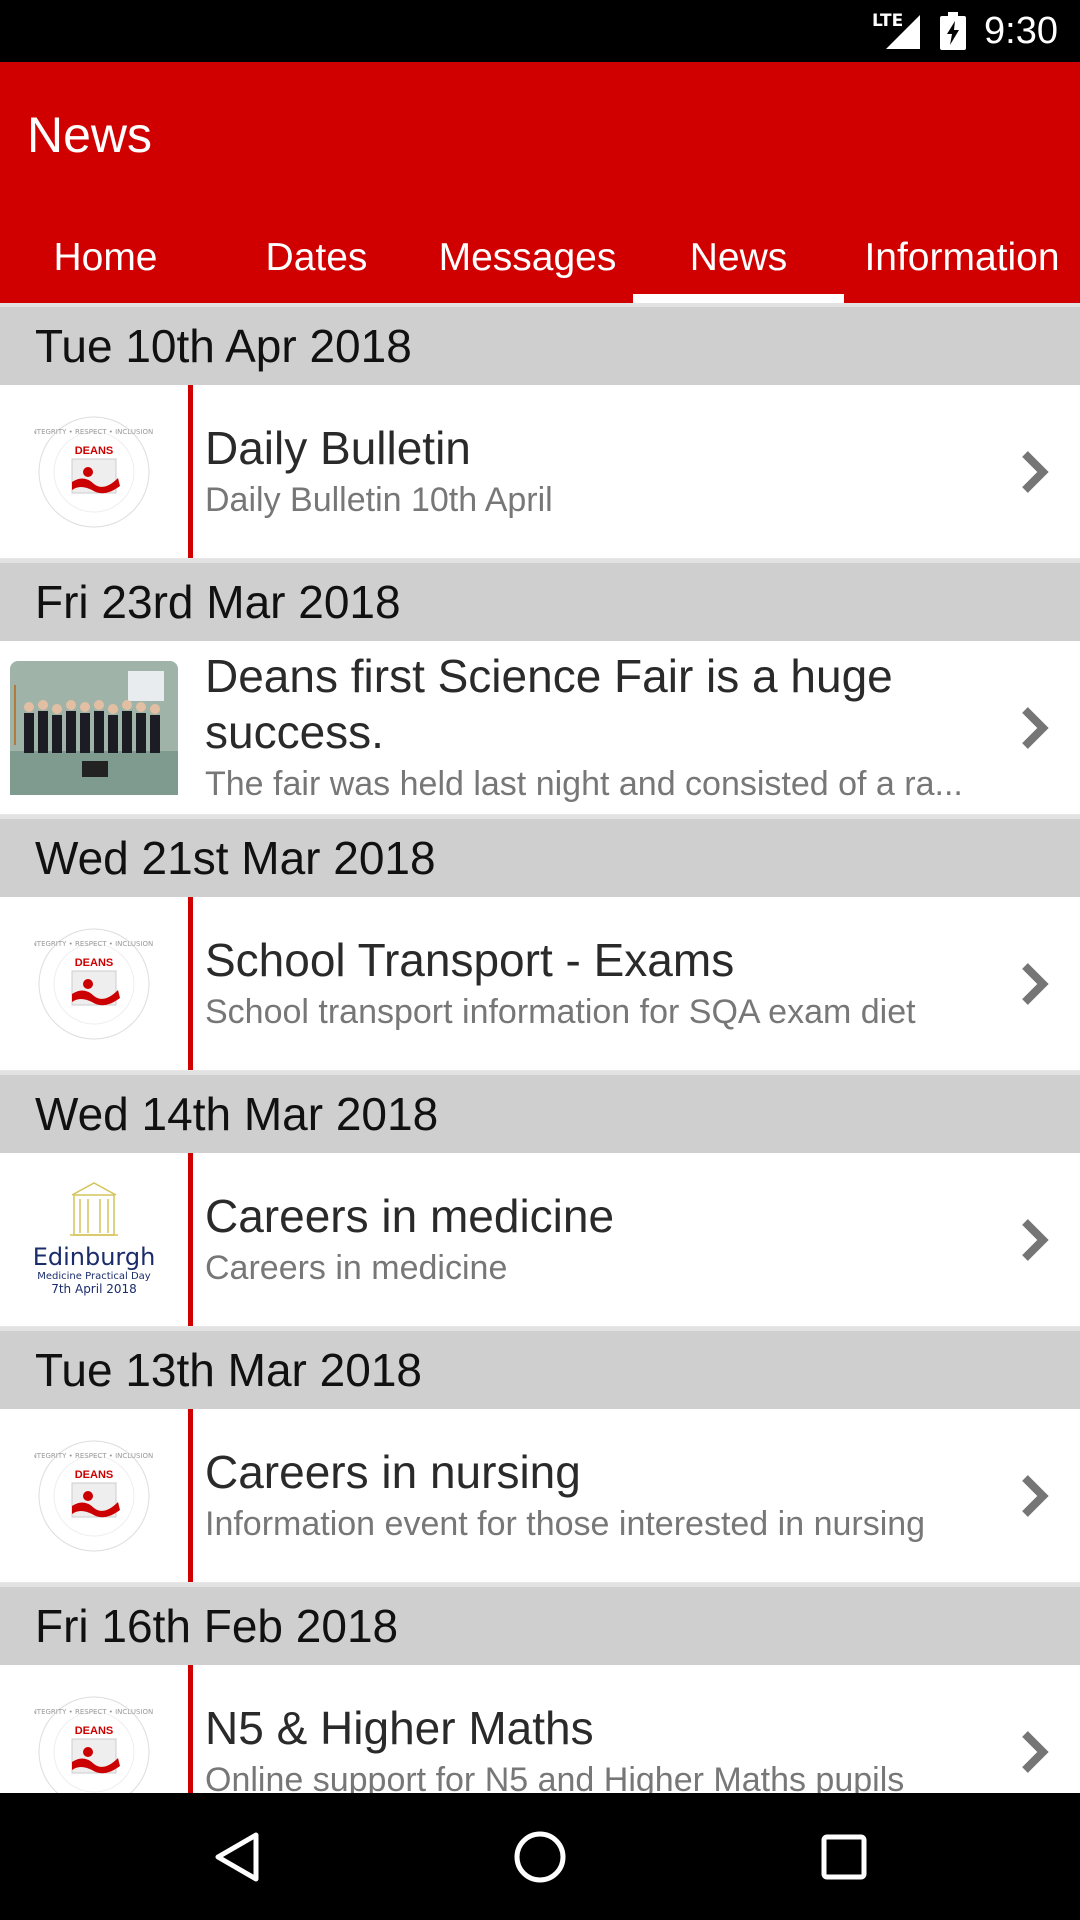 Image resolution: width=1080 pixels, height=1920 pixels. Describe the element at coordinates (94, 1276) in the screenshot. I see `edinburgh-line1: Medicine Practical Day` at that location.